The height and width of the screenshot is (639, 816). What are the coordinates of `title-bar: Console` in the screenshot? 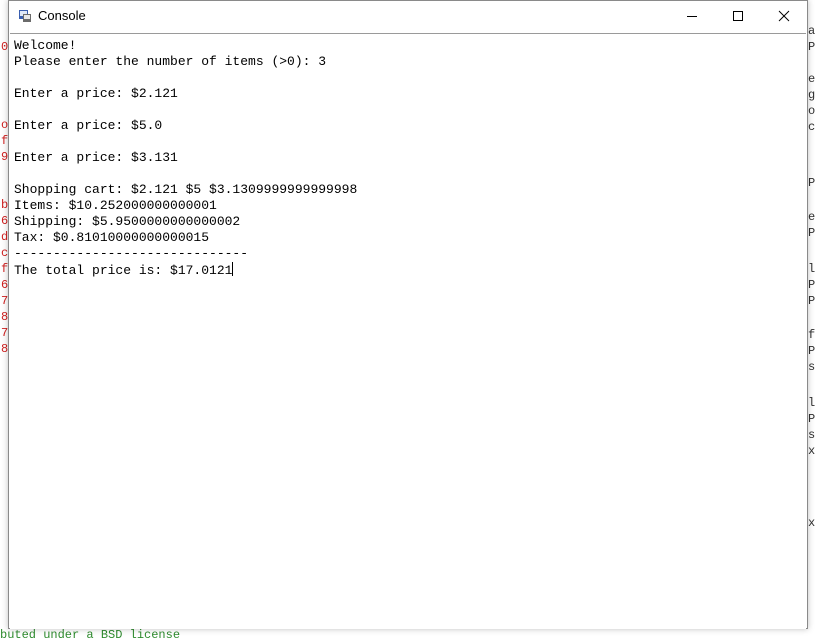 It's located at (408, 16).